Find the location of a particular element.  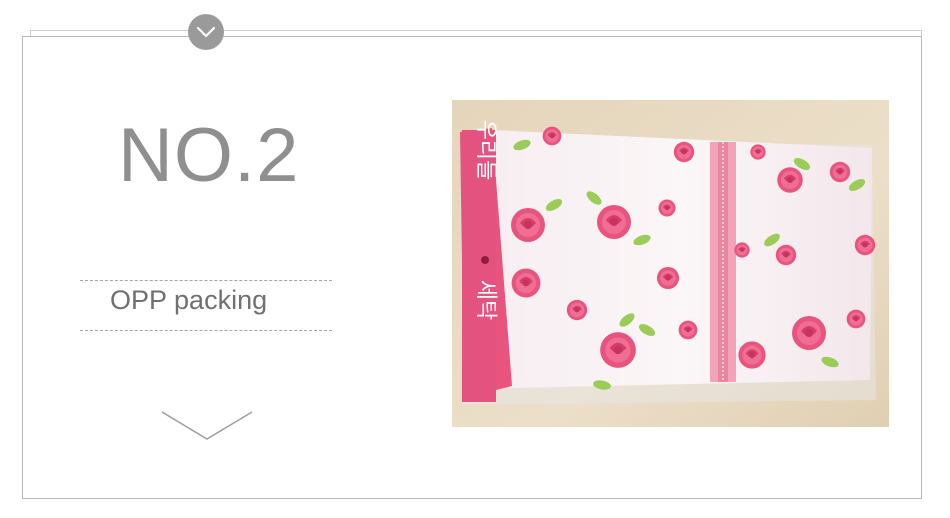

section-number-title: NO.2 is located at coordinates (209, 155).